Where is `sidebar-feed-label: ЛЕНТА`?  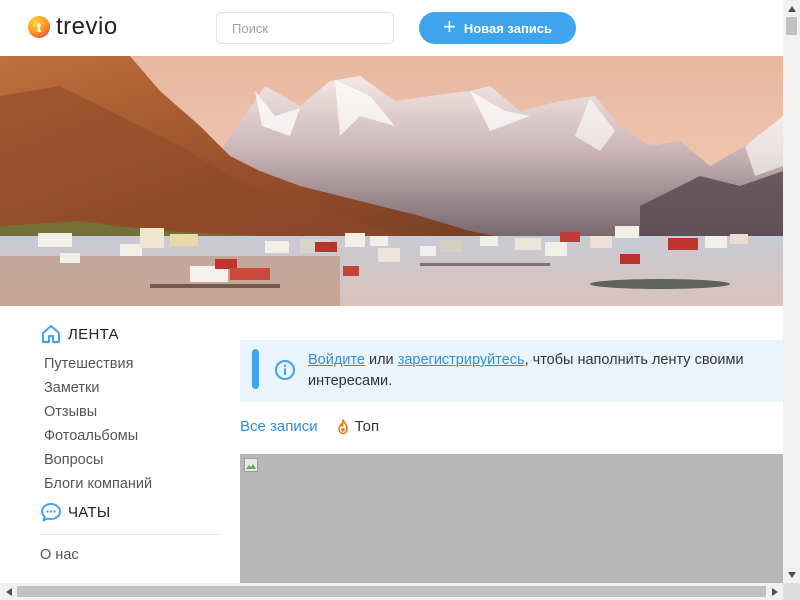
sidebar-feed-label: ЛЕНТА is located at coordinates (93, 334).